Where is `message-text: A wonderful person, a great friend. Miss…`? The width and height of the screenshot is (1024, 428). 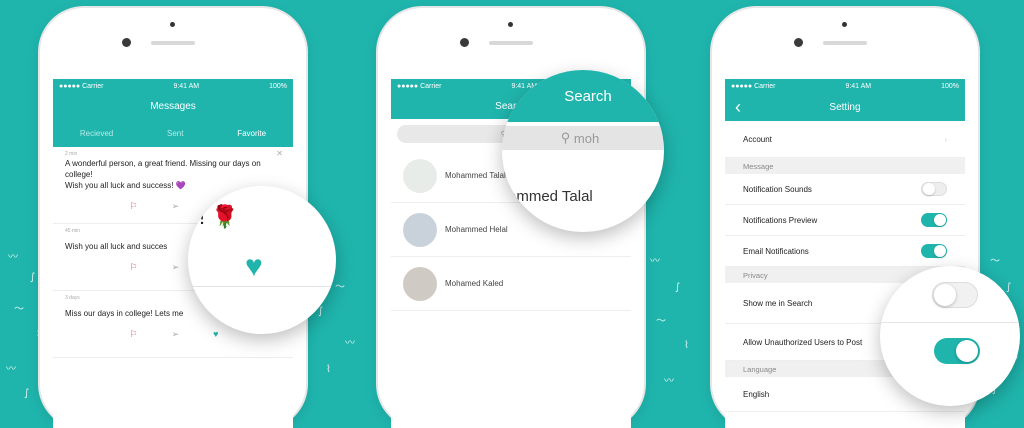 message-text: A wonderful person, a great friend. Miss… is located at coordinates (163, 169).